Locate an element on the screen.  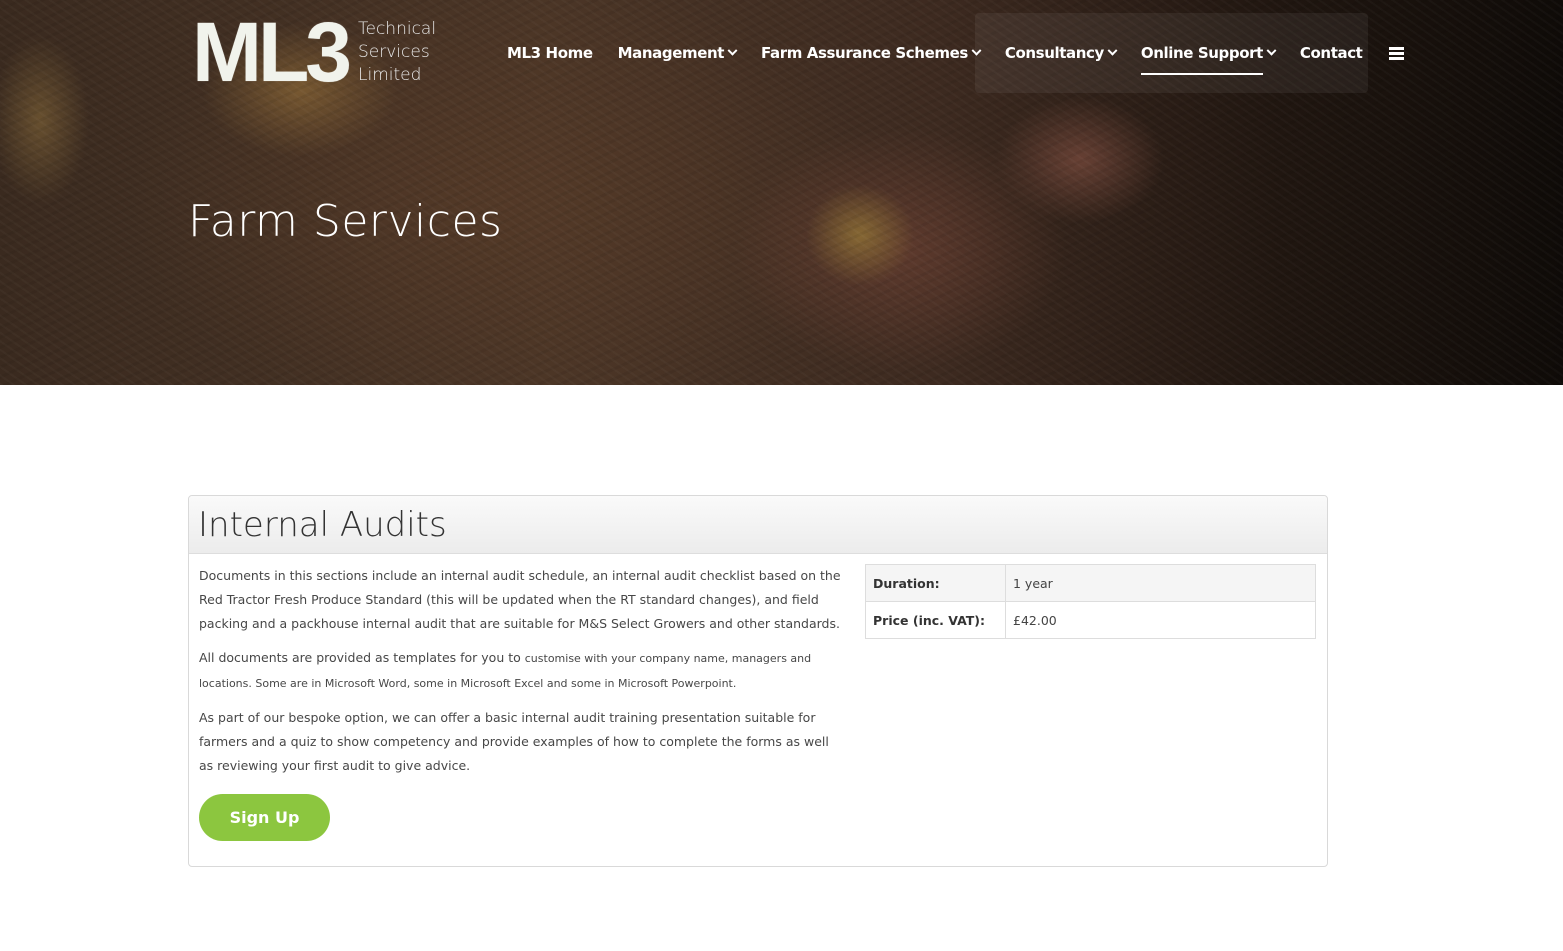
logo-text: Technical Services Limited is located at coordinates (397, 52).